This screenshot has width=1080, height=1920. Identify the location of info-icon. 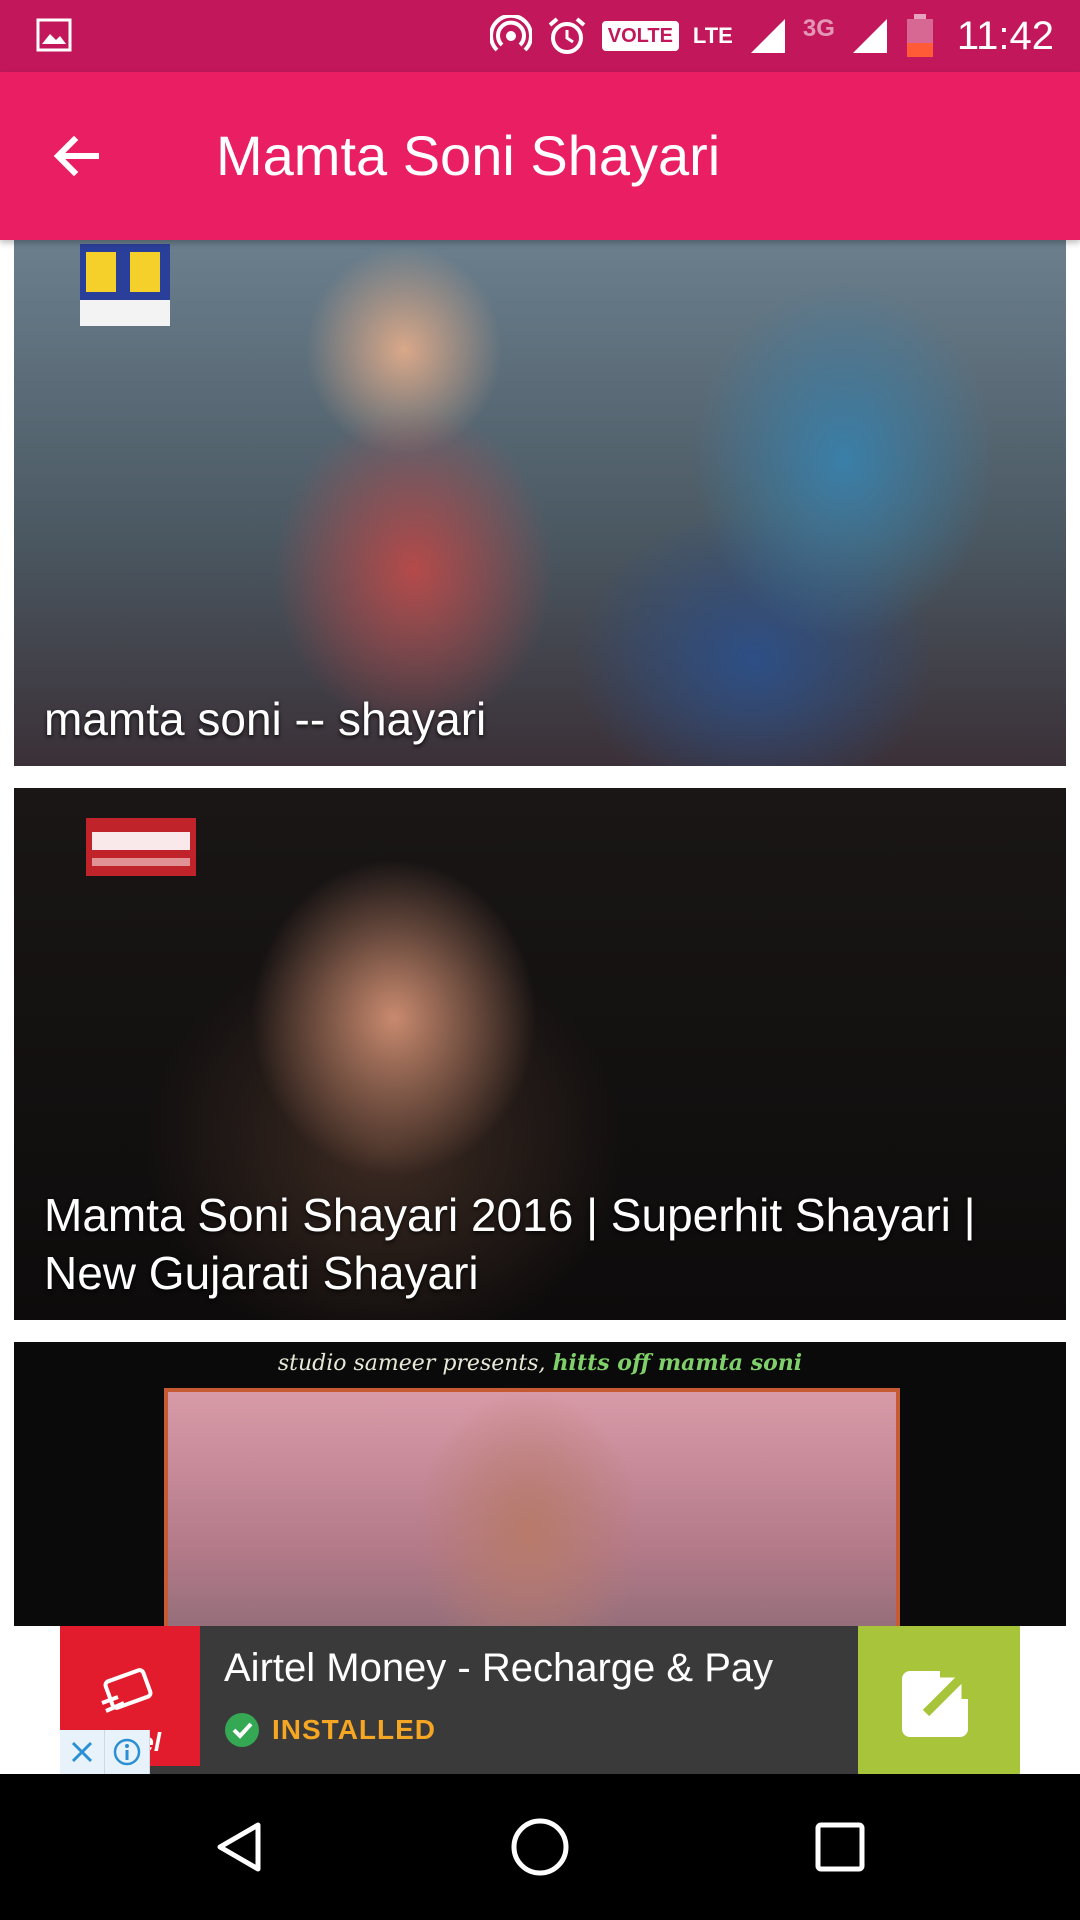
(127, 1752).